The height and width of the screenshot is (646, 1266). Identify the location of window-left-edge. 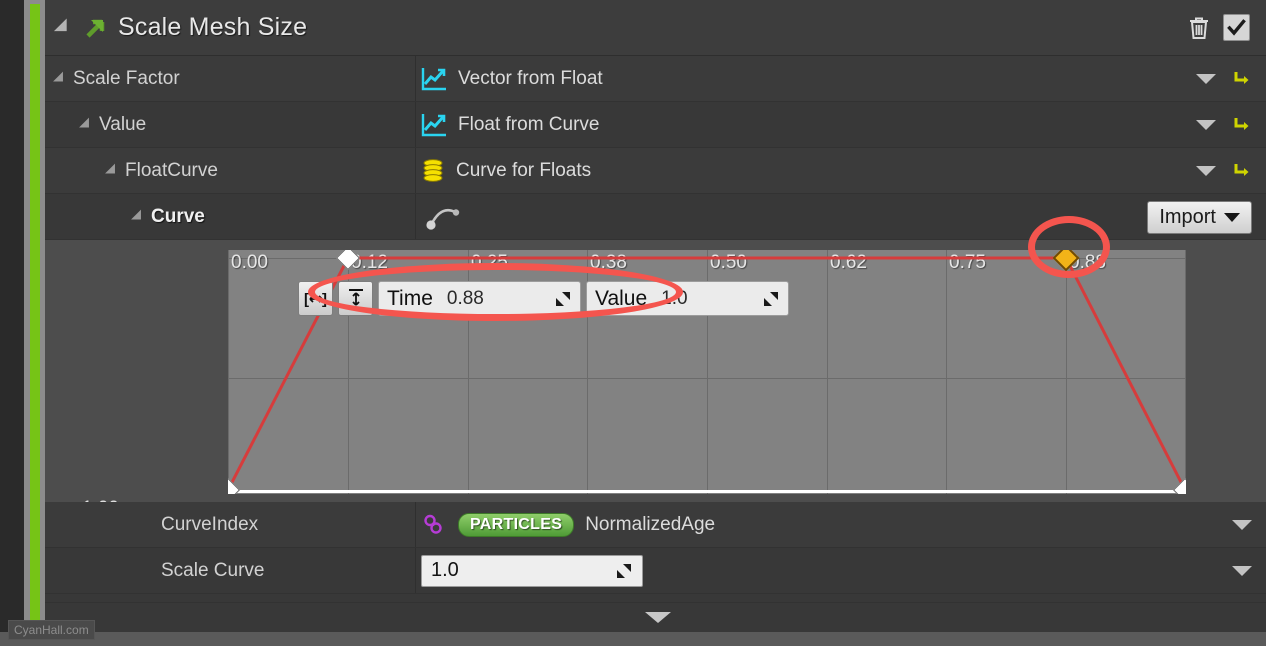
(12, 323).